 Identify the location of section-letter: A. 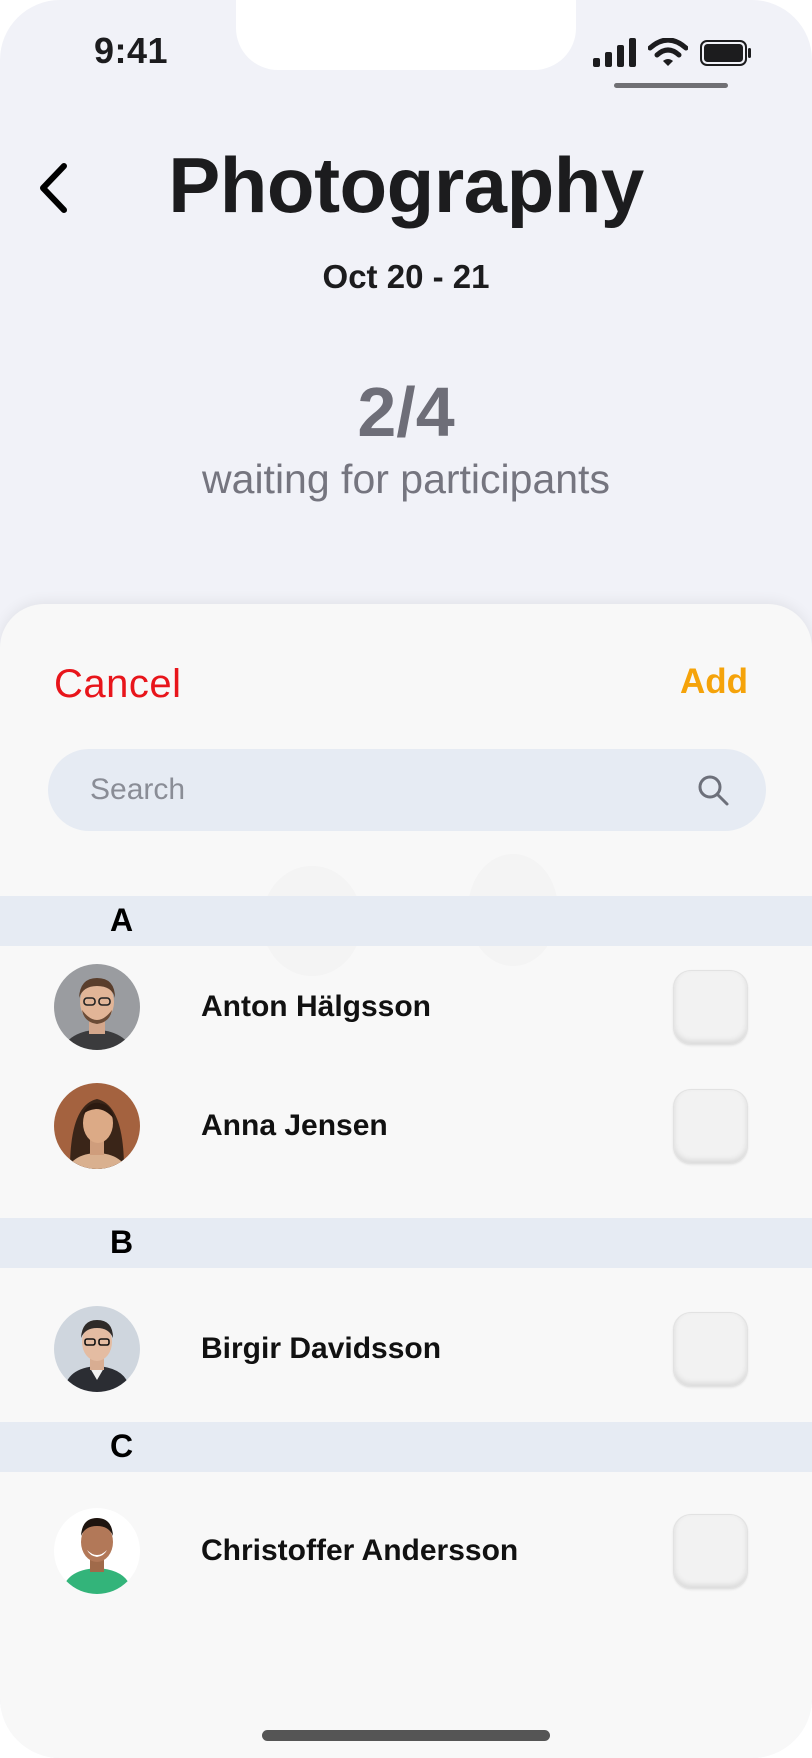
(122, 920).